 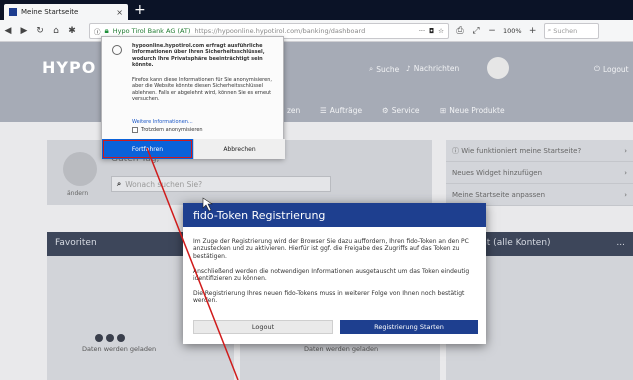 I want to click on dialog-title: fido-Token Registrierung, so click(x=334, y=215).